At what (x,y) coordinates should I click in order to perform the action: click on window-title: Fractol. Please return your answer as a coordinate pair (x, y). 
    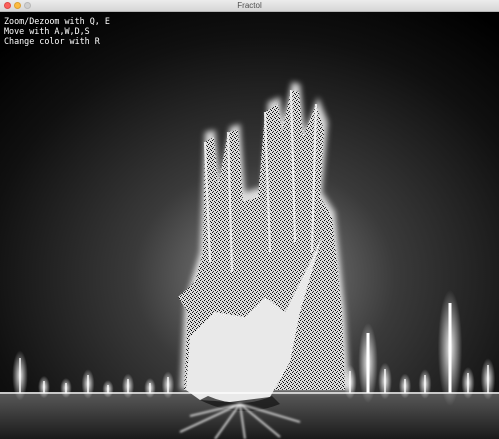
    Looking at the image, I should click on (249, 5).